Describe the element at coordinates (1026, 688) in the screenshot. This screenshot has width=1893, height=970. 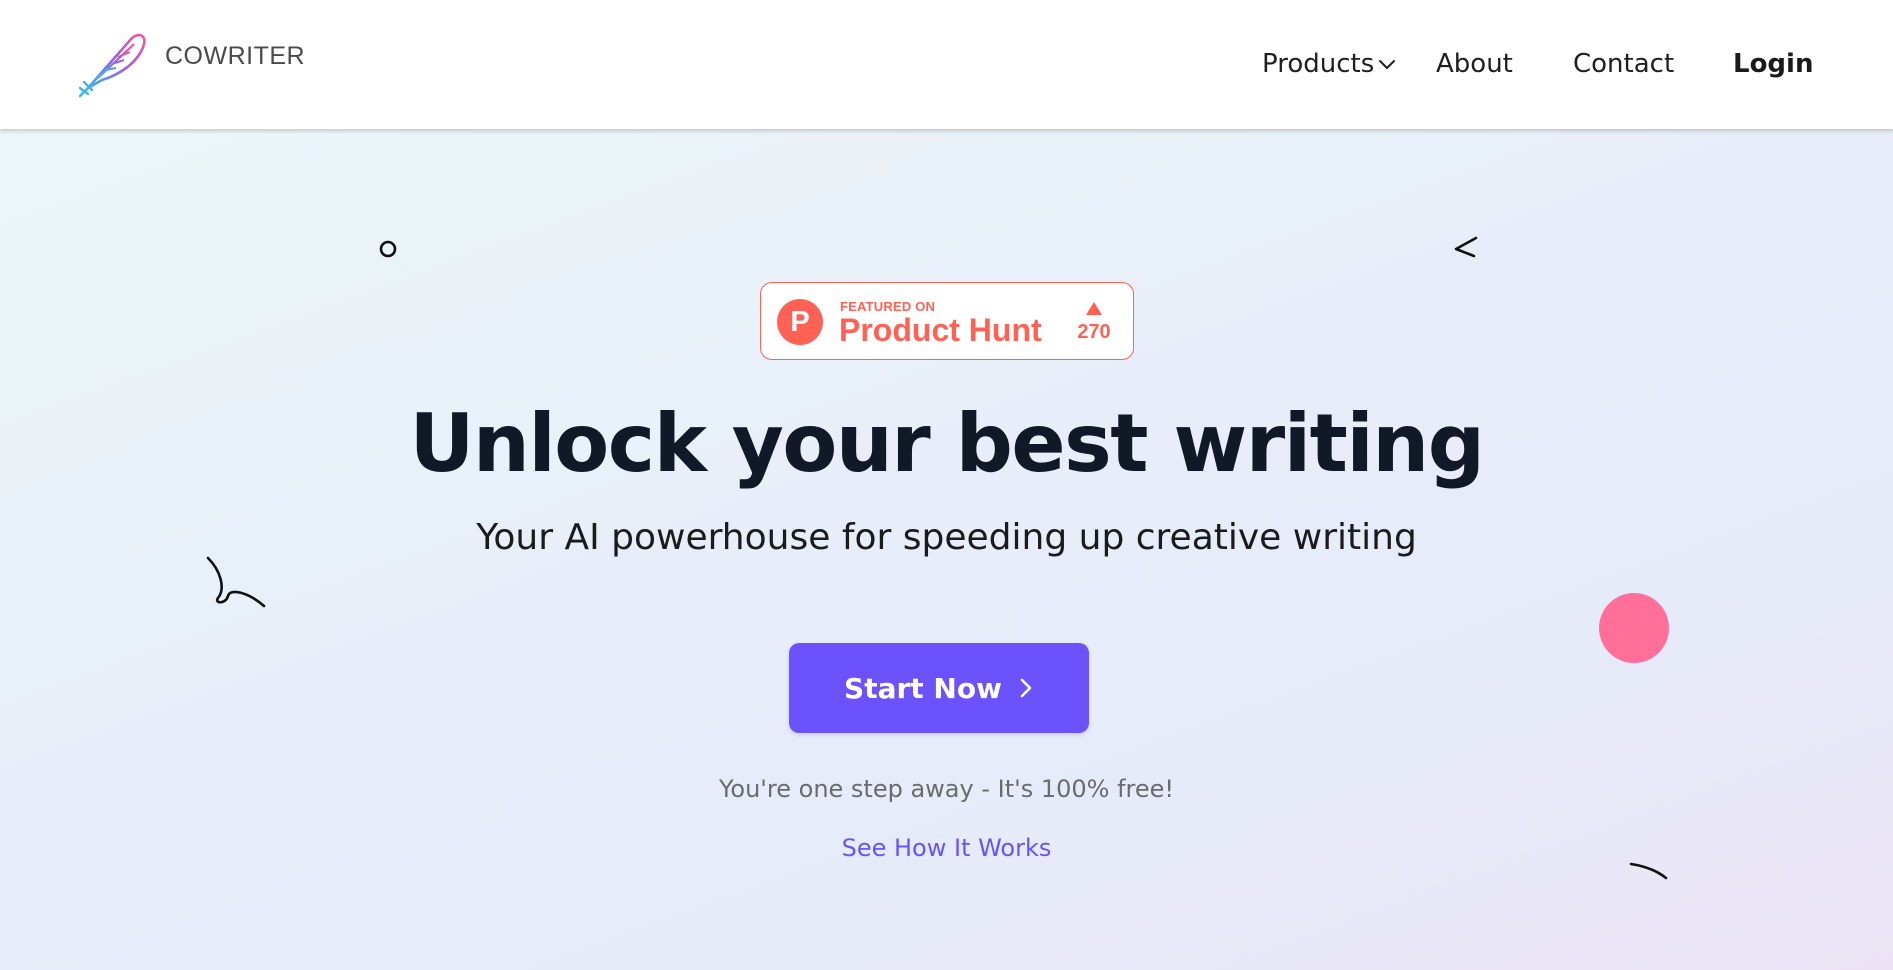
I see `chevron-right-icon` at that location.